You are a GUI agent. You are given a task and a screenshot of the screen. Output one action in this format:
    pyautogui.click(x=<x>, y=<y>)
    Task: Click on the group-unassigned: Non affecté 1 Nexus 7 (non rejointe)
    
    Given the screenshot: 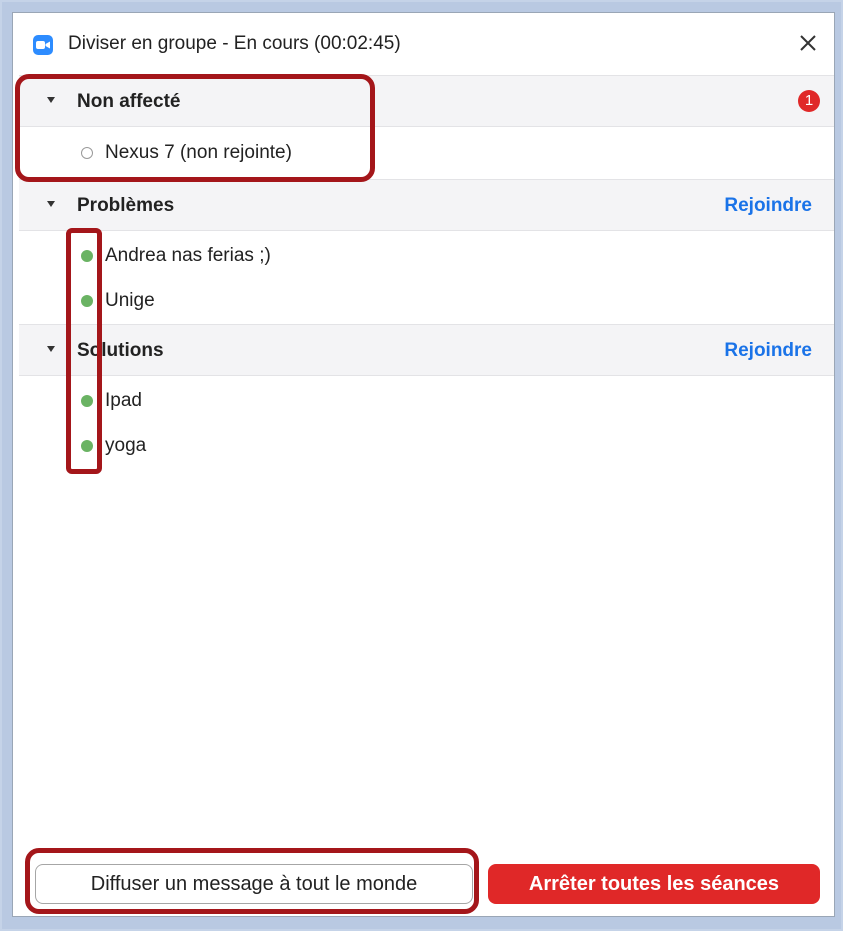 What is the action you would take?
    pyautogui.click(x=426, y=127)
    